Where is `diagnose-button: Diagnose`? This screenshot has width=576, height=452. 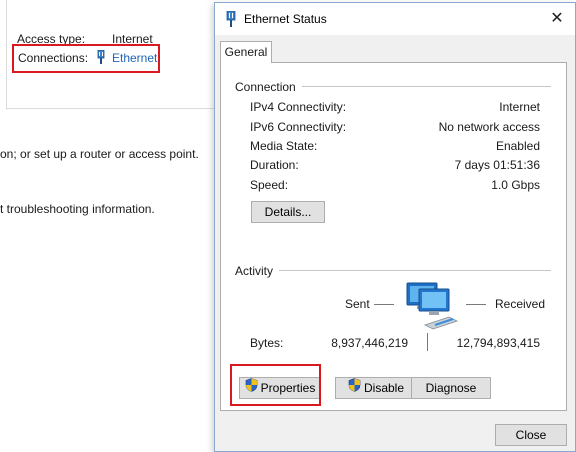 diagnose-button: Diagnose is located at coordinates (451, 388).